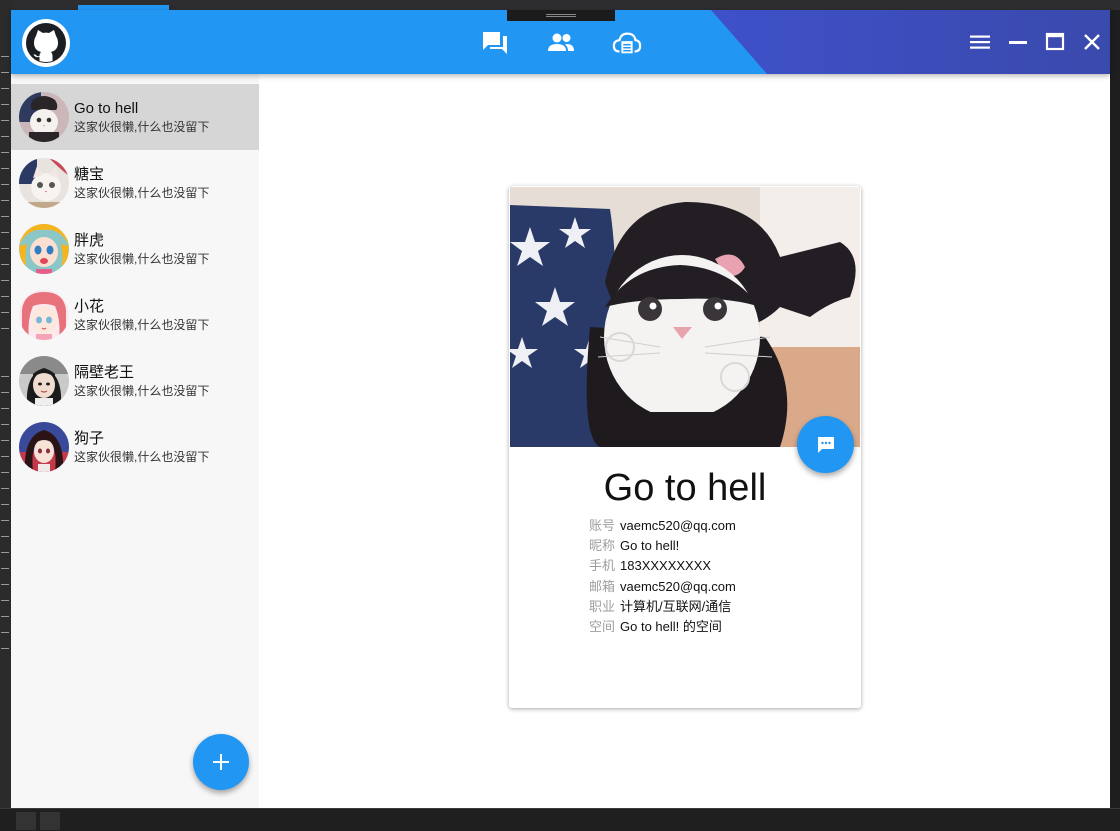 The image size is (1120, 831). What do you see at coordinates (104, 372) in the screenshot?
I see `contact-name: 隔壁老王` at bounding box center [104, 372].